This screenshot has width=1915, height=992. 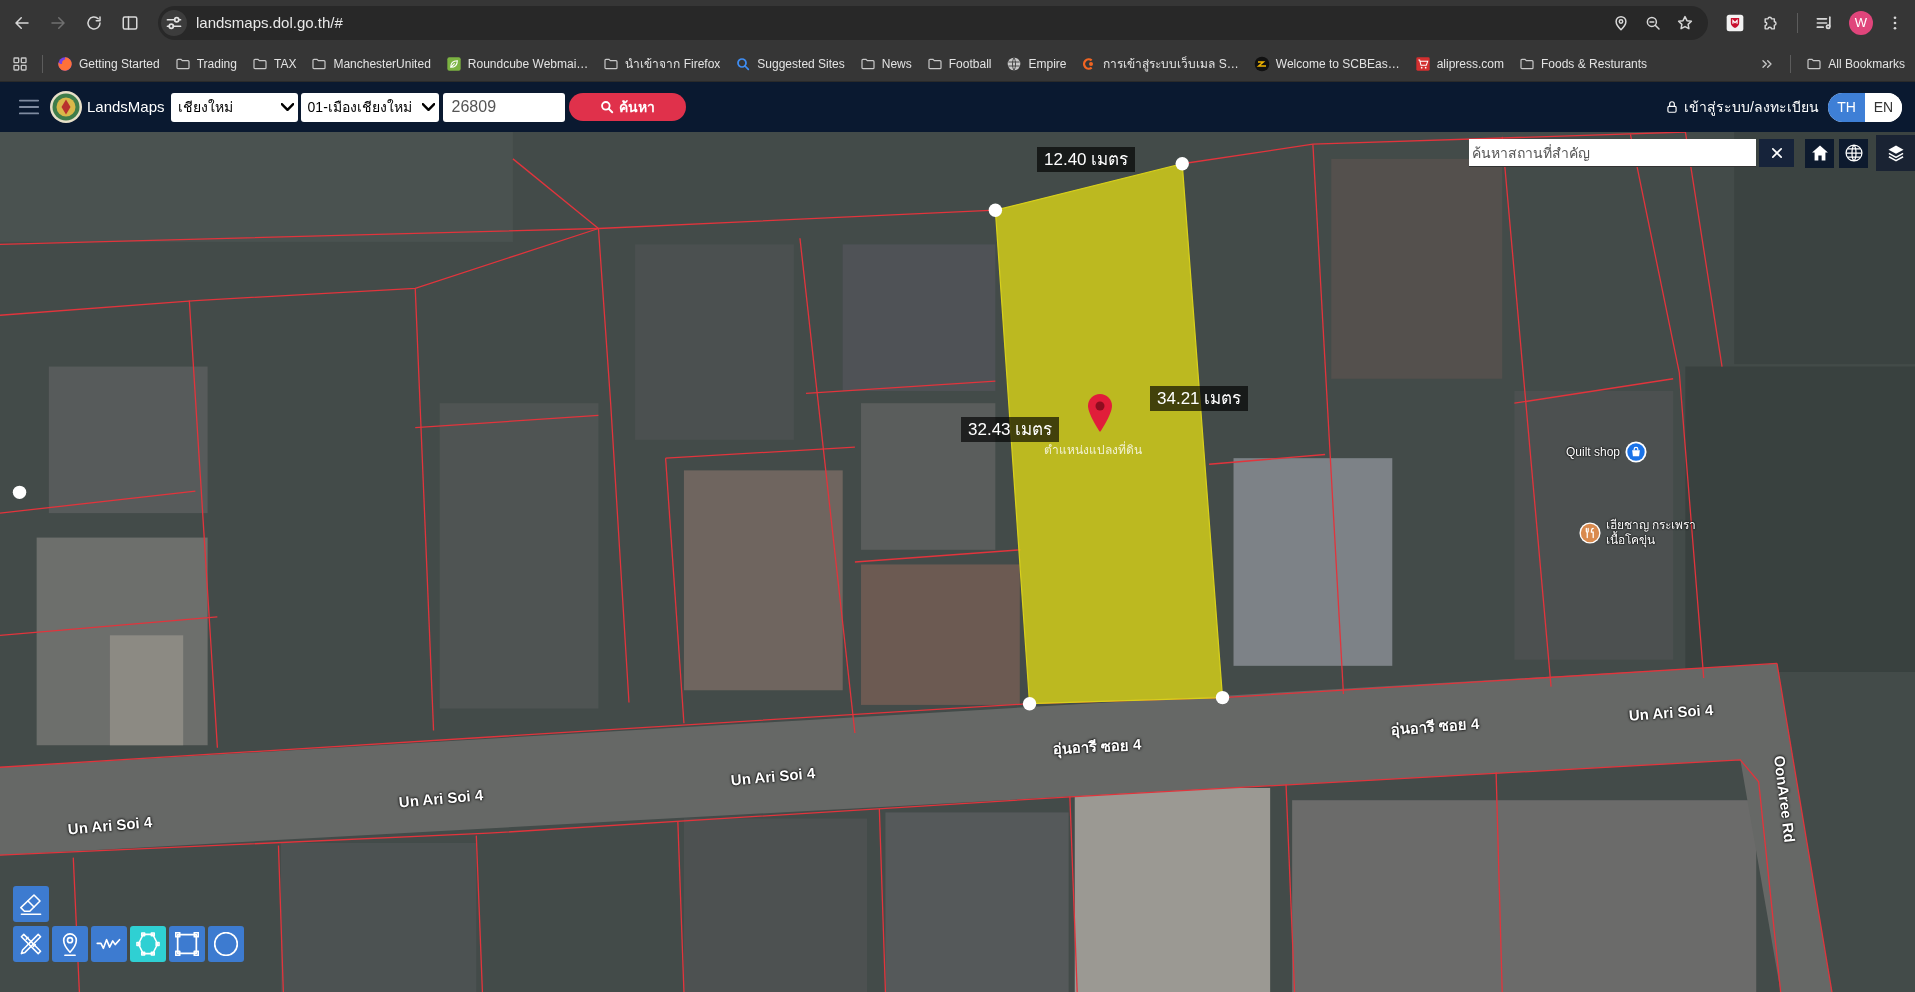 What do you see at coordinates (20, 63) in the screenshot?
I see `apps-grid-icon` at bounding box center [20, 63].